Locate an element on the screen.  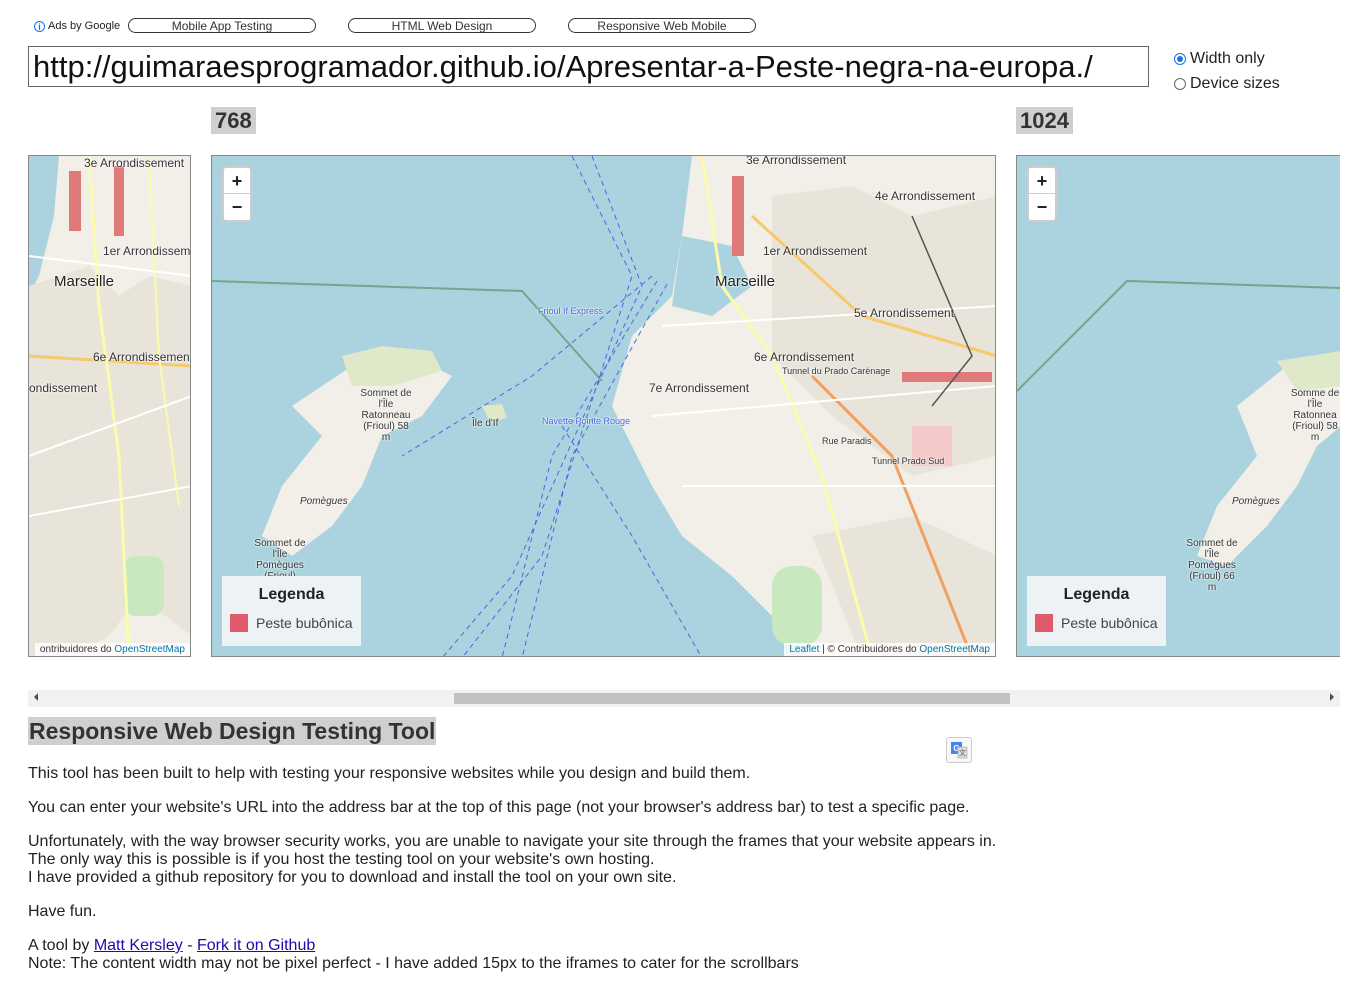
label-sommet-ratonneau-partial: Somme de l'Île Ratonnea (Frioul) 58 m is located at coordinates (1315, 415).